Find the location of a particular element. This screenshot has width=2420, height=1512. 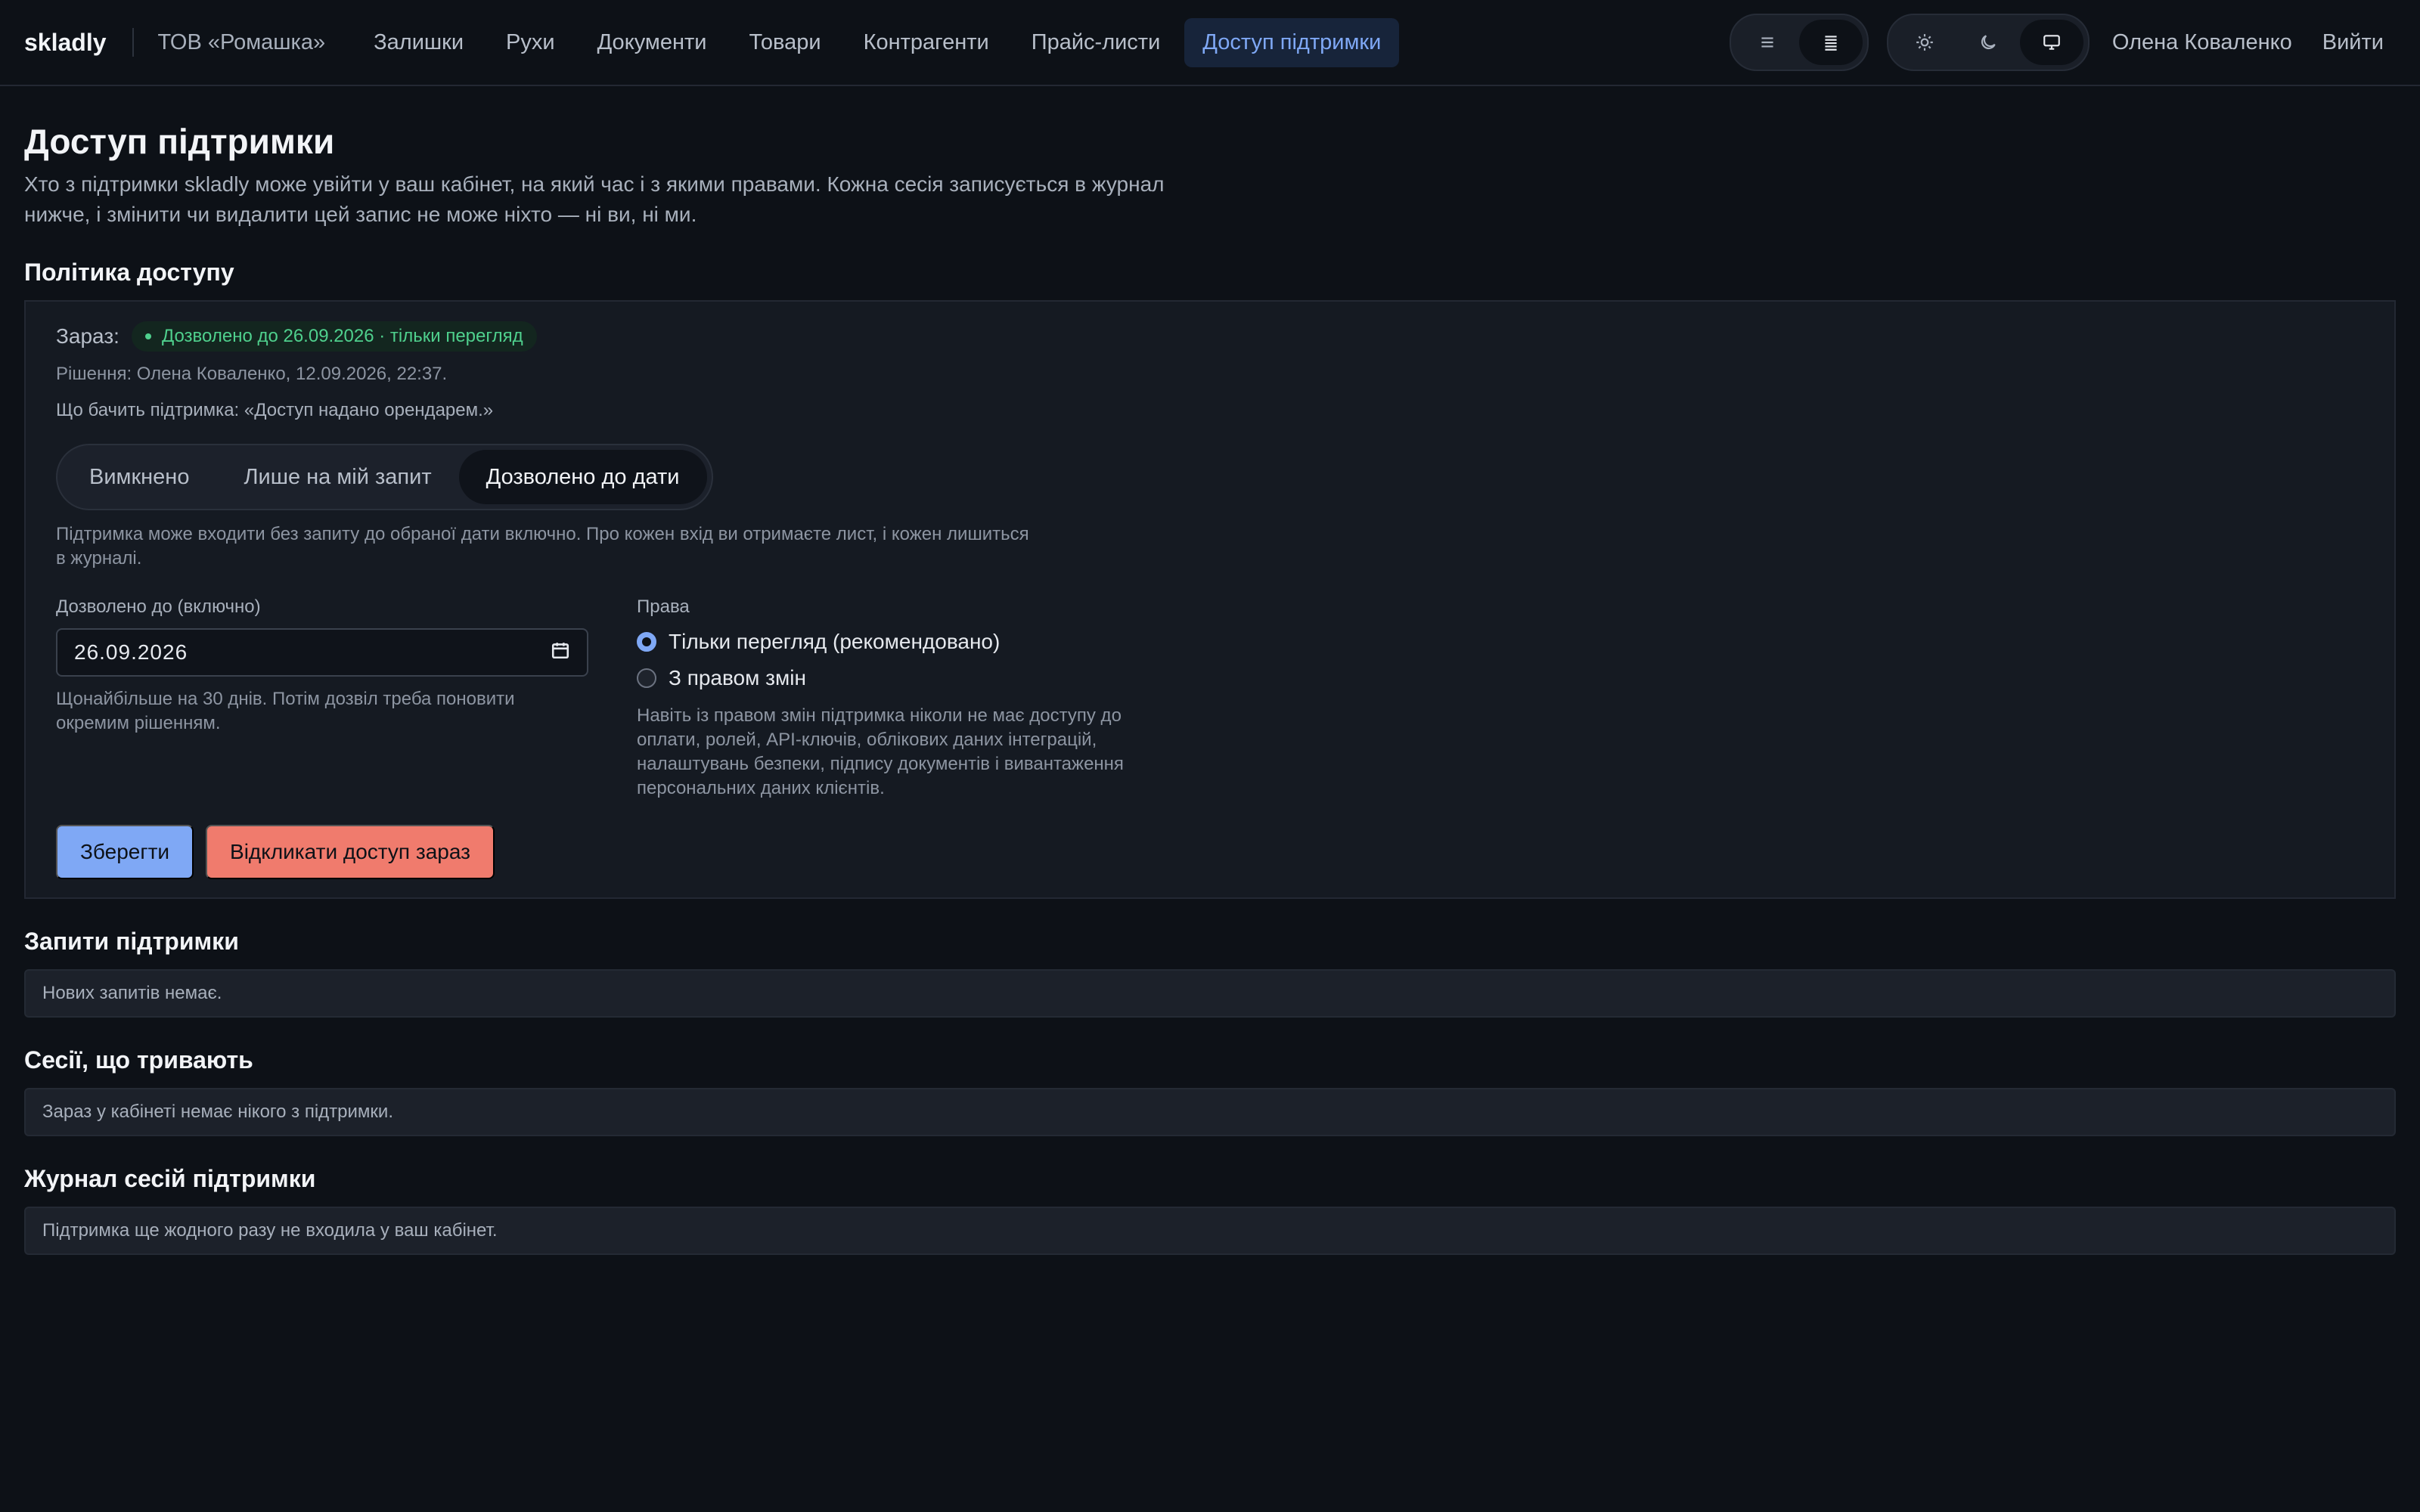

nav-item-counterparties: Контрагенти is located at coordinates (926, 42).